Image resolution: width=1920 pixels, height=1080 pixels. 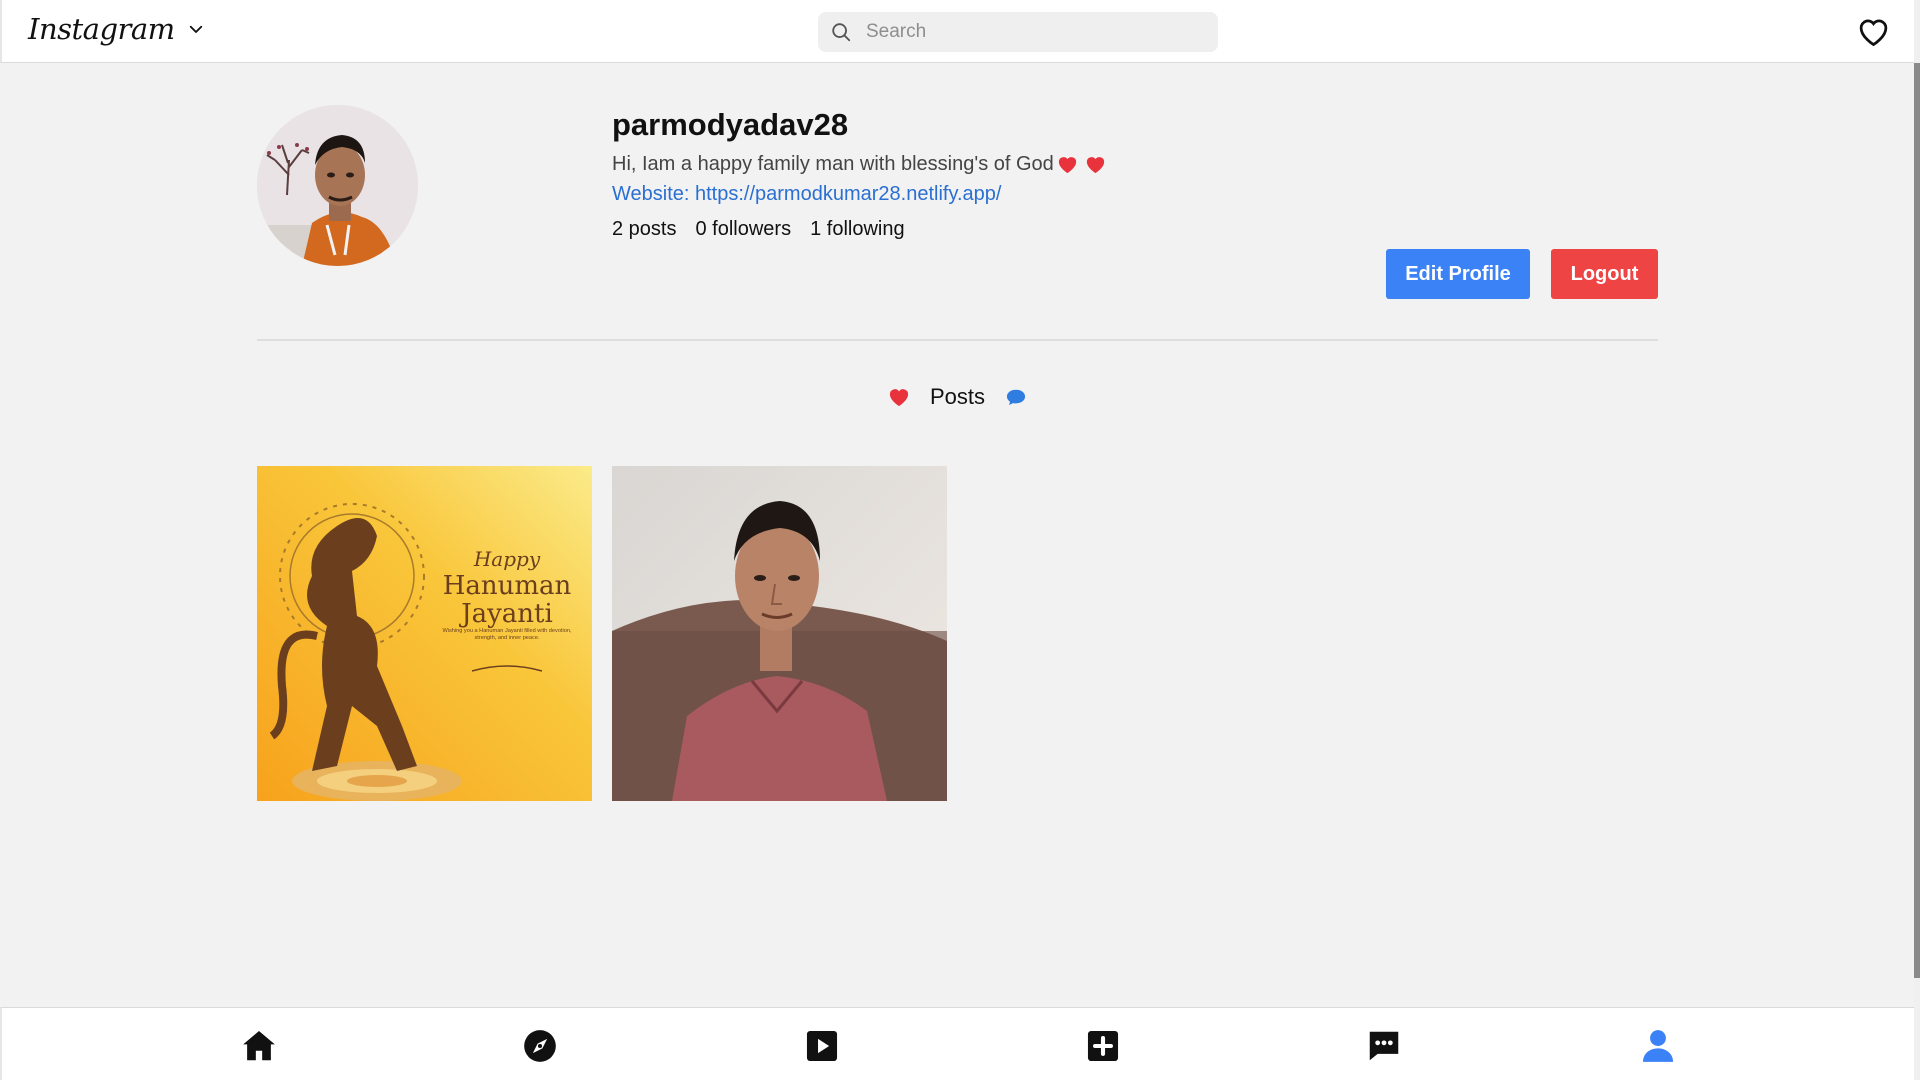 What do you see at coordinates (1458, 274) in the screenshot?
I see `edit-profile-button: Edit Profile` at bounding box center [1458, 274].